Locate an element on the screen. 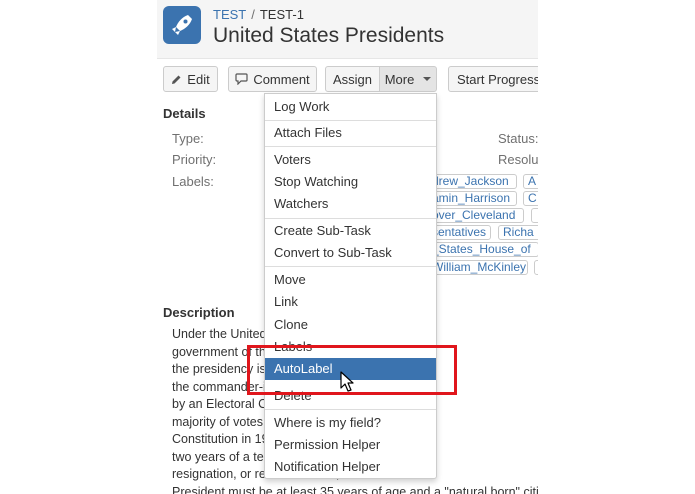 Image resolution: width=695 pixels, height=494 pixels. resolution-label: Resolu is located at coordinates (518, 159).